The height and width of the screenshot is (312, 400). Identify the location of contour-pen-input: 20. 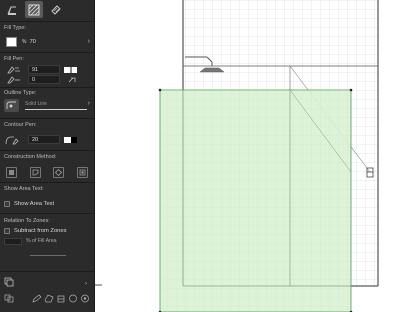
(44, 139).